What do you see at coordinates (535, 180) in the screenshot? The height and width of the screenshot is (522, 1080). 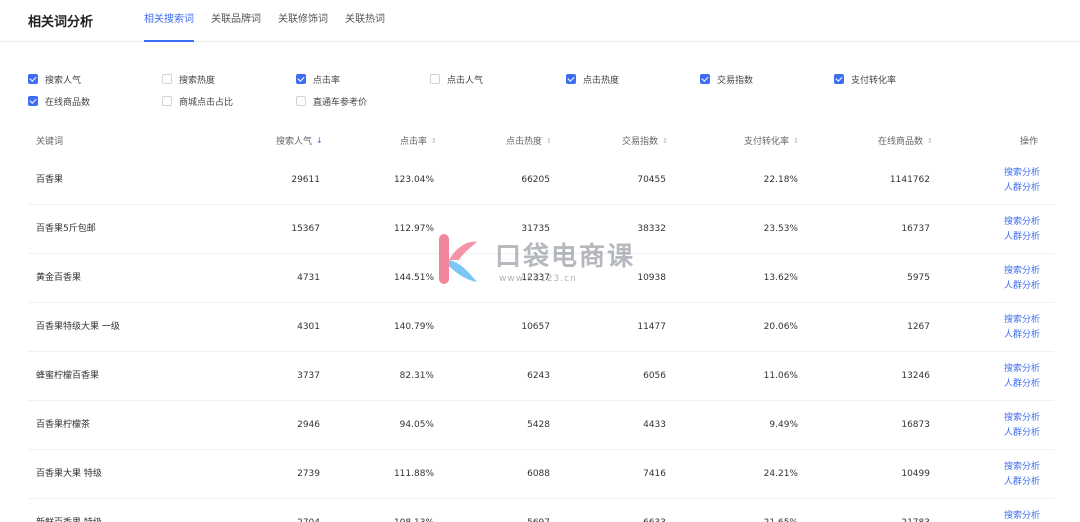 I see `cell-click-heat: 66205` at bounding box center [535, 180].